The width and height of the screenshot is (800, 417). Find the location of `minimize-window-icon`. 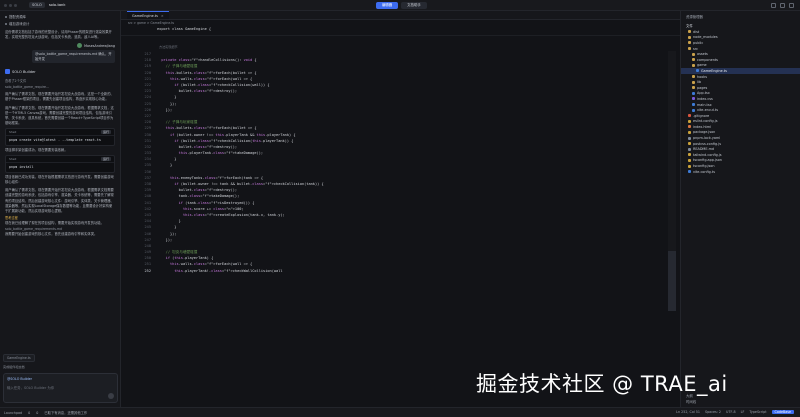

minimize-window-icon is located at coordinates (10, 5).